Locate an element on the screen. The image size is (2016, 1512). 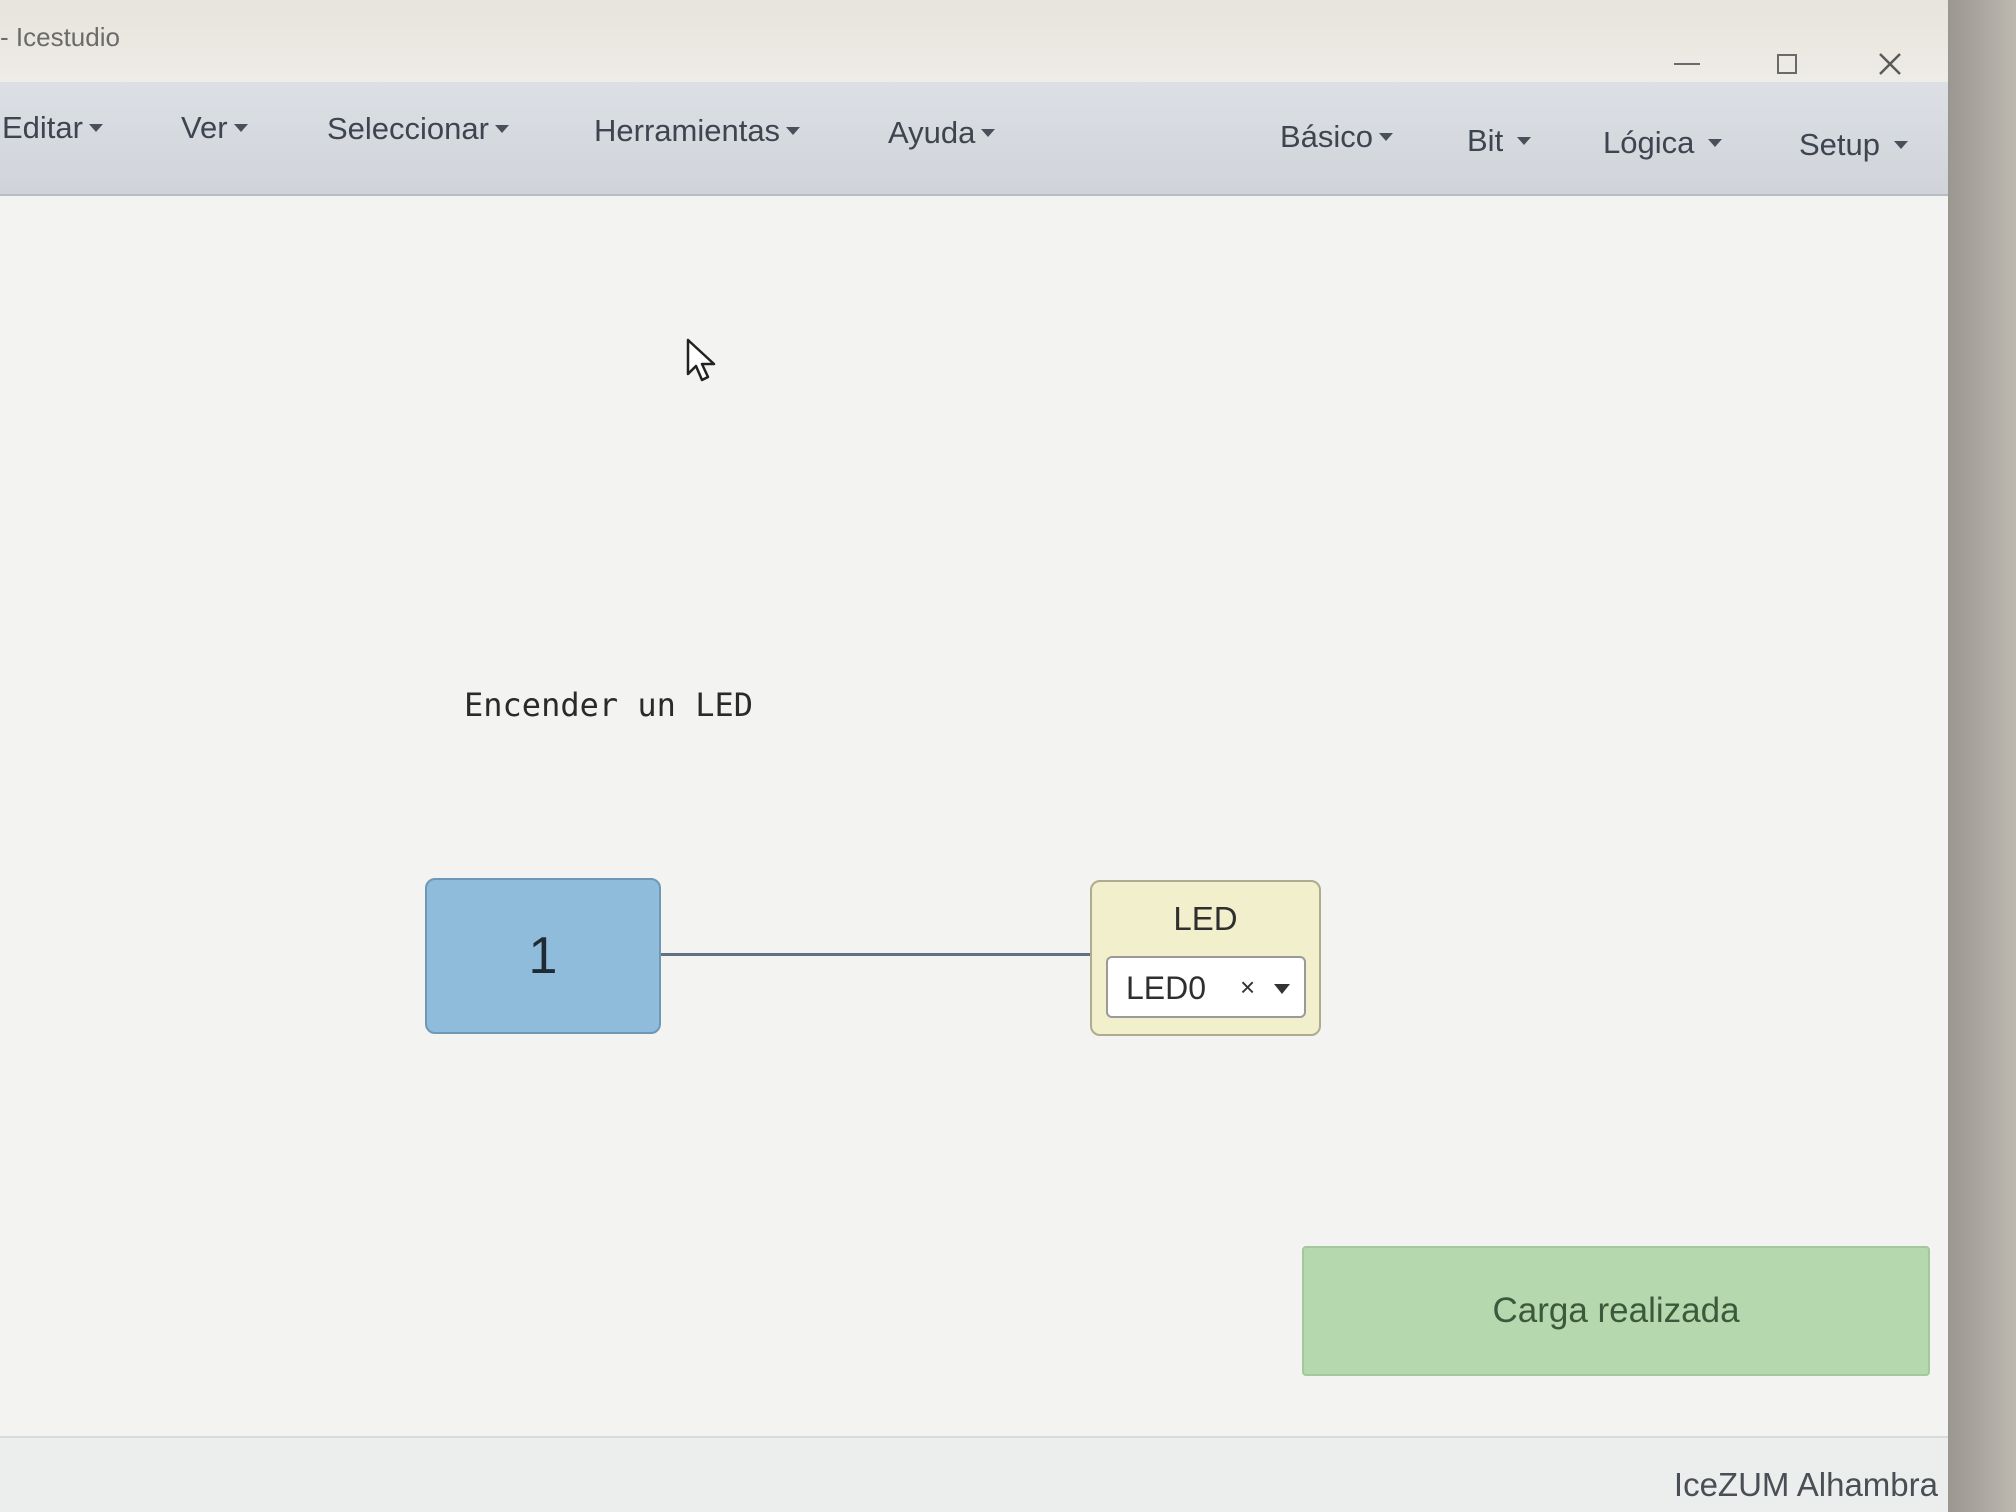
success-notification: Carga realizada is located at coordinates (1616, 1311).